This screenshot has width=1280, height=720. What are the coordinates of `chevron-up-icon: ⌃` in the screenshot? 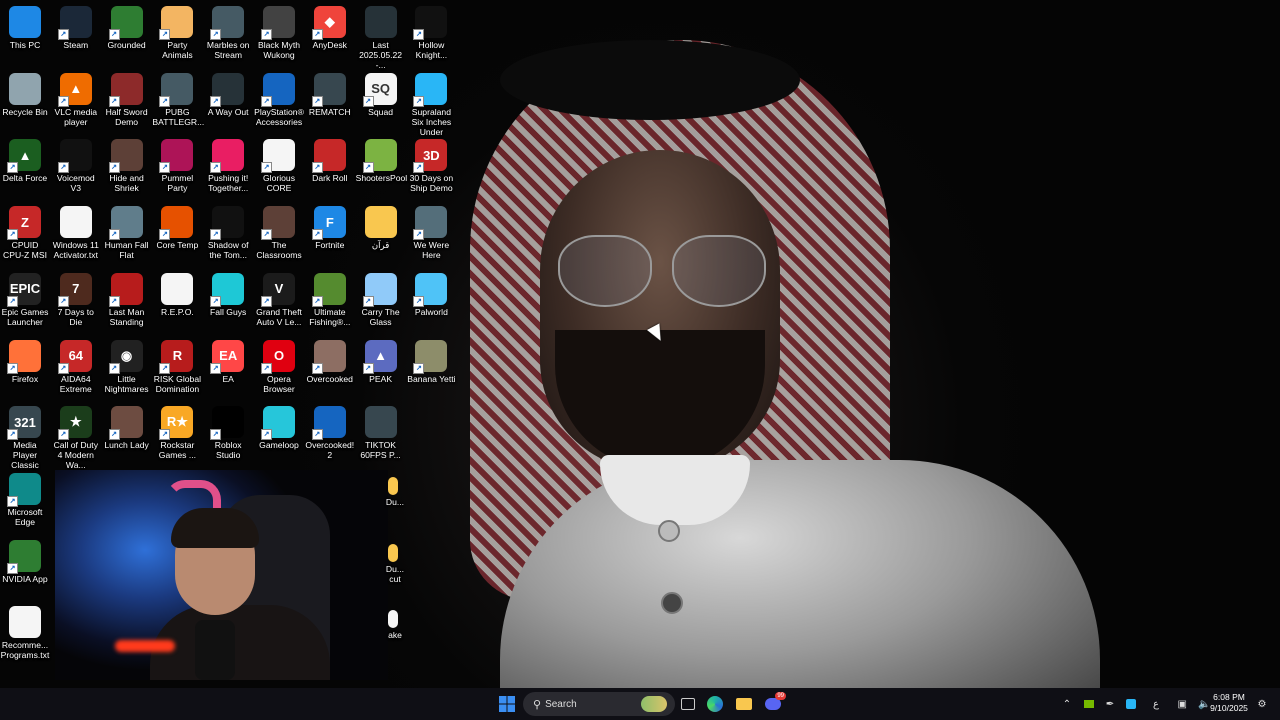 It's located at (1067, 704).